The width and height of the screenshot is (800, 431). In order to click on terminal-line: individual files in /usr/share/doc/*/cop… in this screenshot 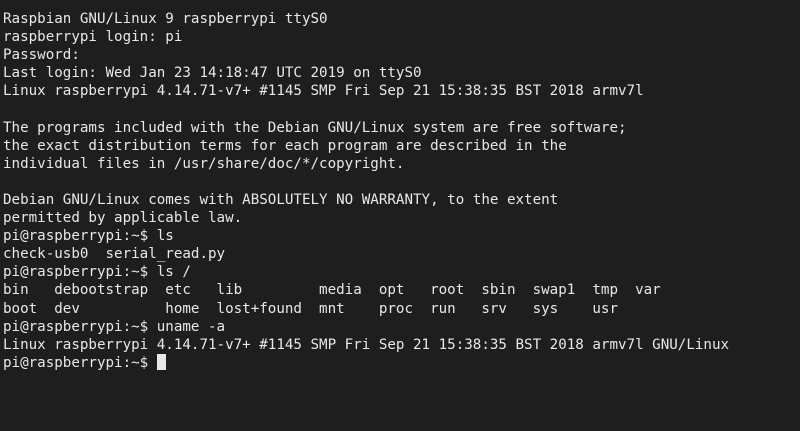, I will do `click(204, 163)`.